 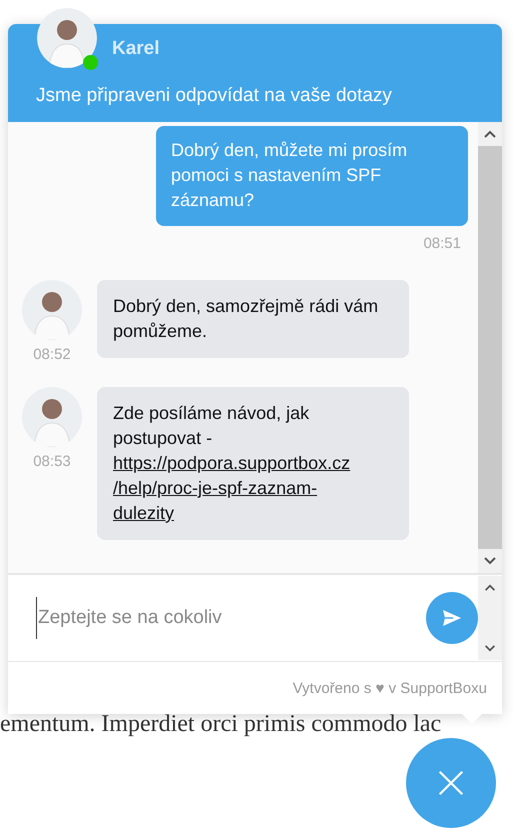 I want to click on message-composer: Zeptejte se na cokoliv, so click(x=255, y=617).